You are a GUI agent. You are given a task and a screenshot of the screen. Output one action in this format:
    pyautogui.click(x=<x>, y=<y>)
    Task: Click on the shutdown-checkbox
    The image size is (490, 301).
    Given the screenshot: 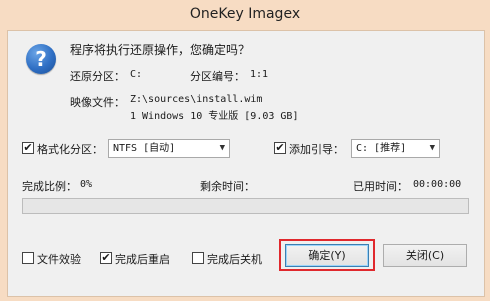 What is the action you would take?
    pyautogui.click(x=198, y=258)
    